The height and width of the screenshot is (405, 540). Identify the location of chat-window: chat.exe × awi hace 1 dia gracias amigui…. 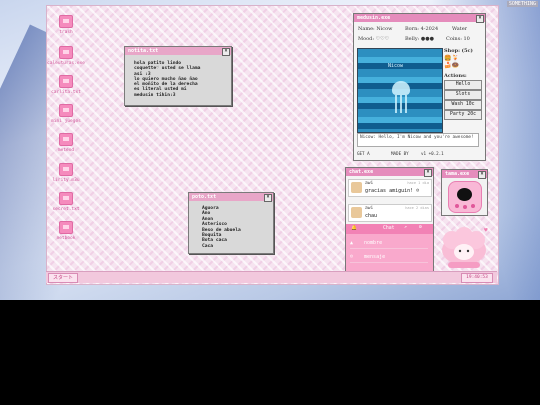
(389, 219).